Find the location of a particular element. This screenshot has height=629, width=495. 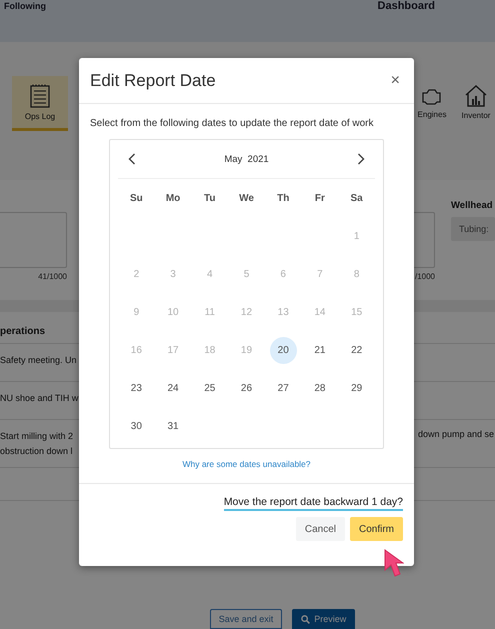

weekday-label: Fr is located at coordinates (320, 199).